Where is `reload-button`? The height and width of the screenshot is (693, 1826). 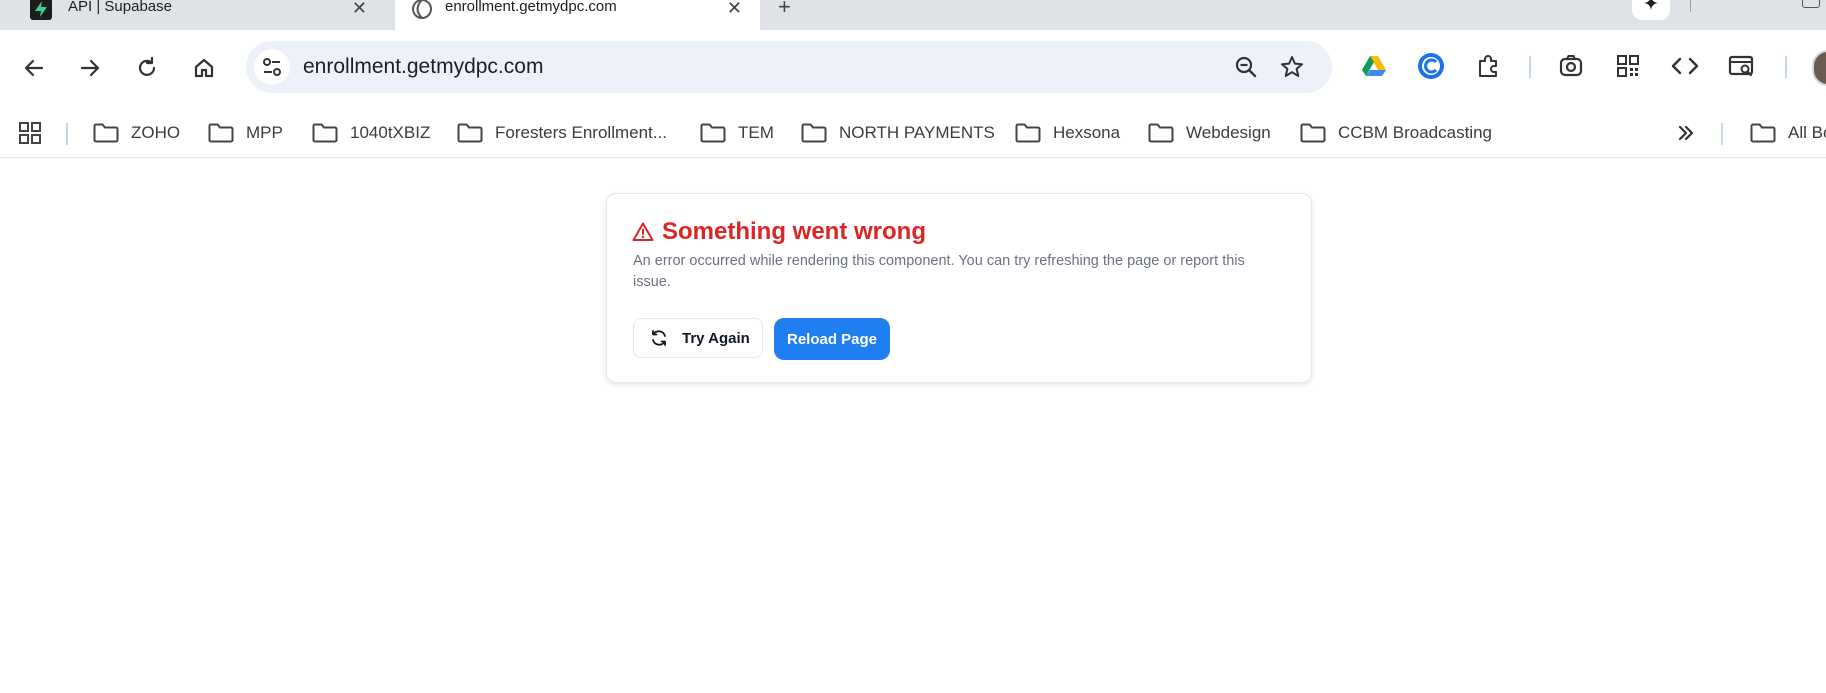
reload-button is located at coordinates (147, 68).